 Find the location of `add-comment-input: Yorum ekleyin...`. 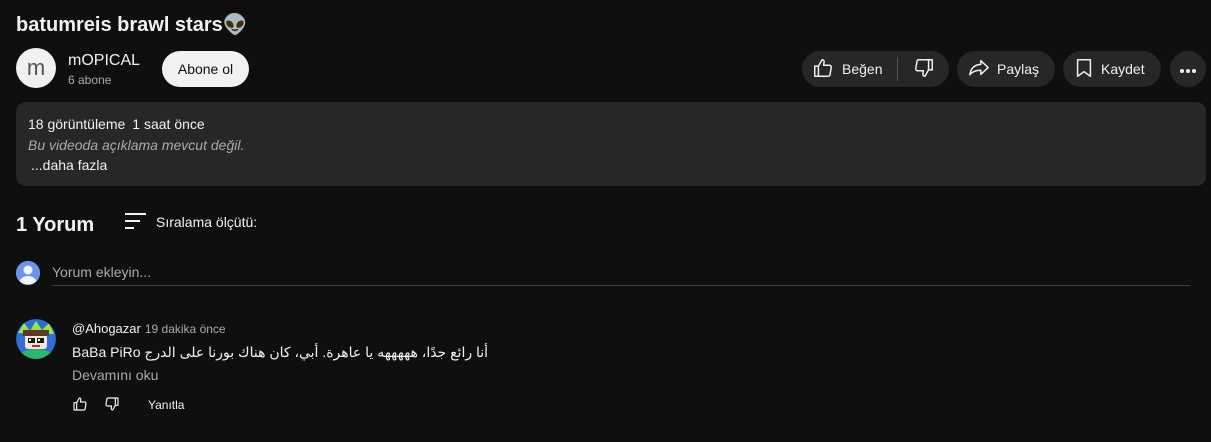

add-comment-input: Yorum ekleyin... is located at coordinates (621, 273).